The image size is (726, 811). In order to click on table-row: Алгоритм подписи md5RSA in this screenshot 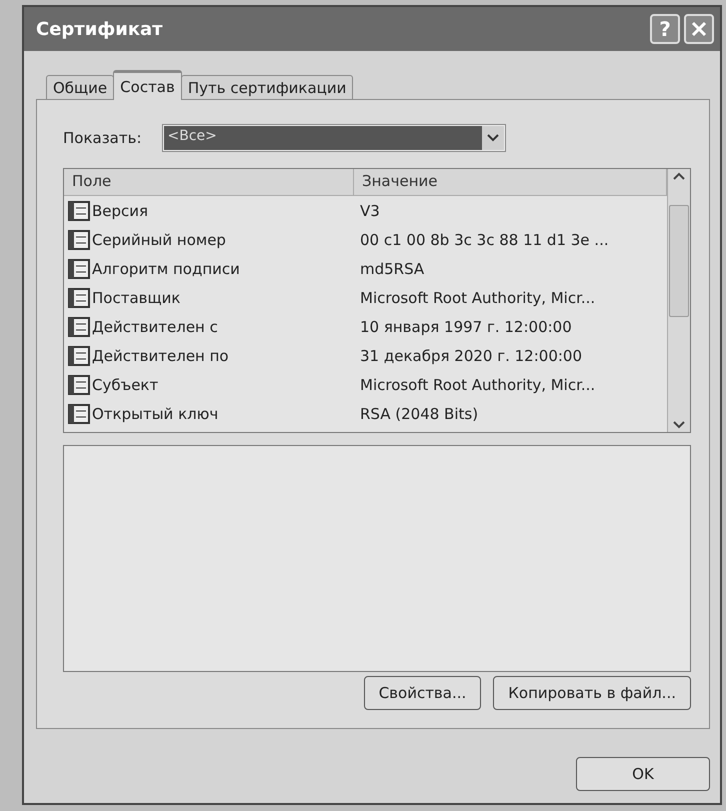, I will do `click(365, 268)`.